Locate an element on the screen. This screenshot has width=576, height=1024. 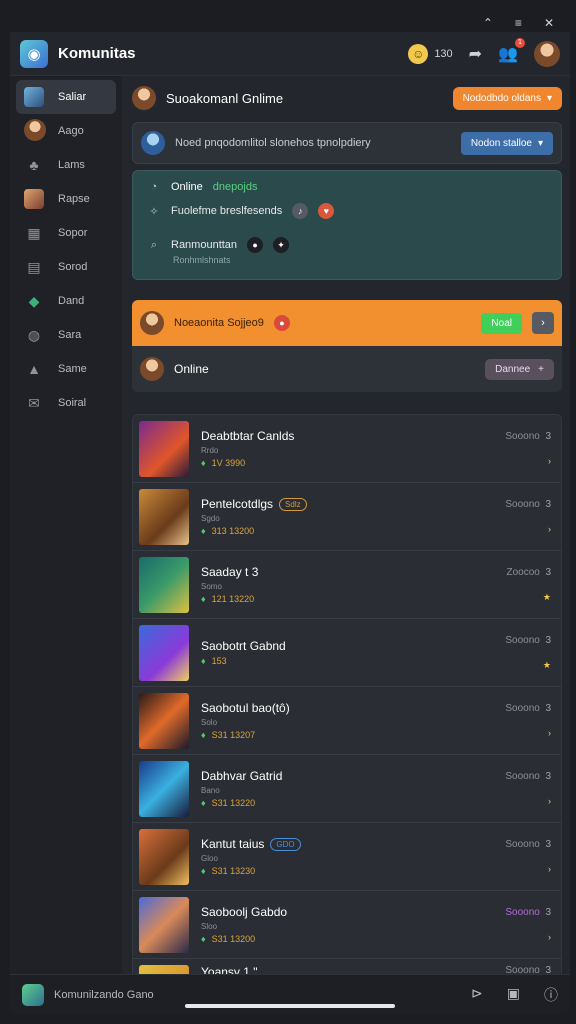
avatar-icon is located at coordinates (35, 131).